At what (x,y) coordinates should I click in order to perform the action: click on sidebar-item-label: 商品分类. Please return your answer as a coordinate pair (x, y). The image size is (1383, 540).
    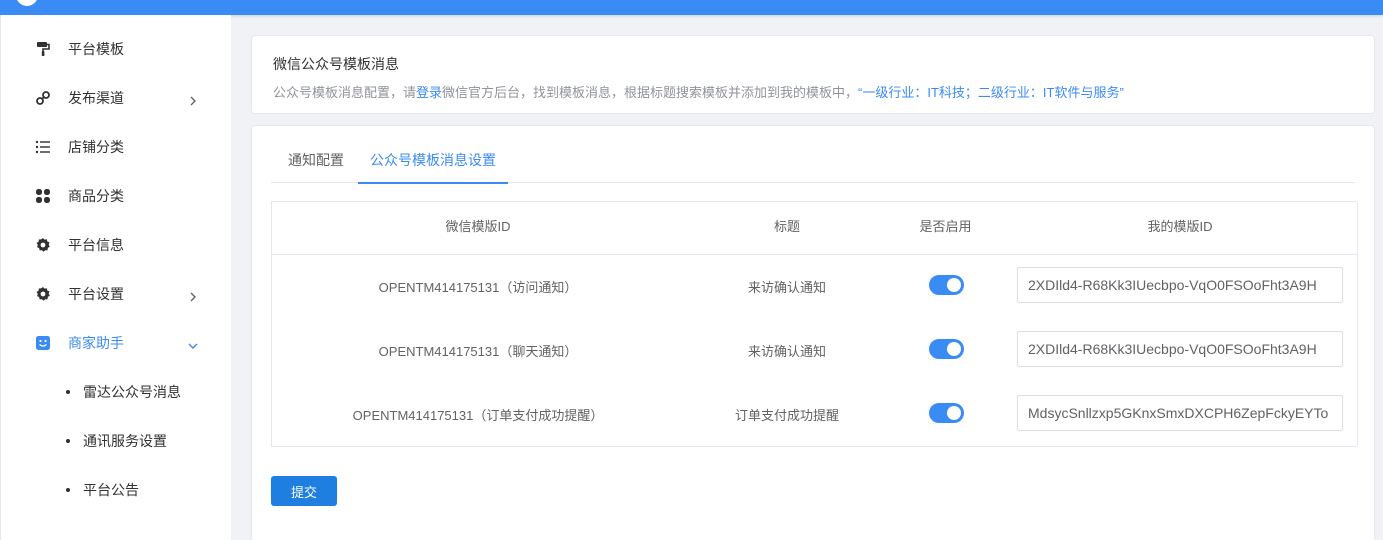
    Looking at the image, I should click on (96, 195).